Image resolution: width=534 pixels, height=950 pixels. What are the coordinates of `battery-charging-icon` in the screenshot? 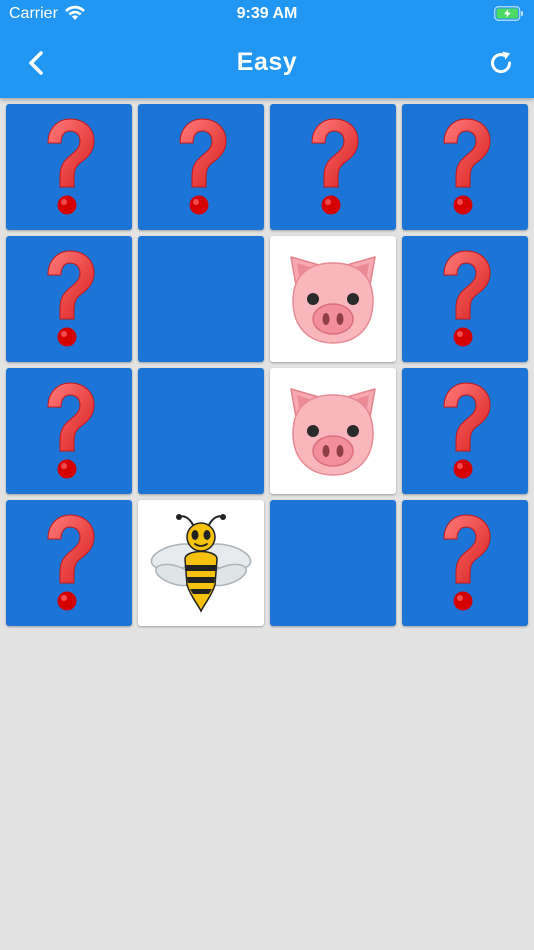 It's located at (508, 13).